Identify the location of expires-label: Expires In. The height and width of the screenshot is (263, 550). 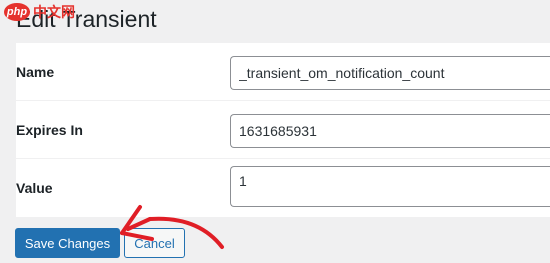
(49, 130).